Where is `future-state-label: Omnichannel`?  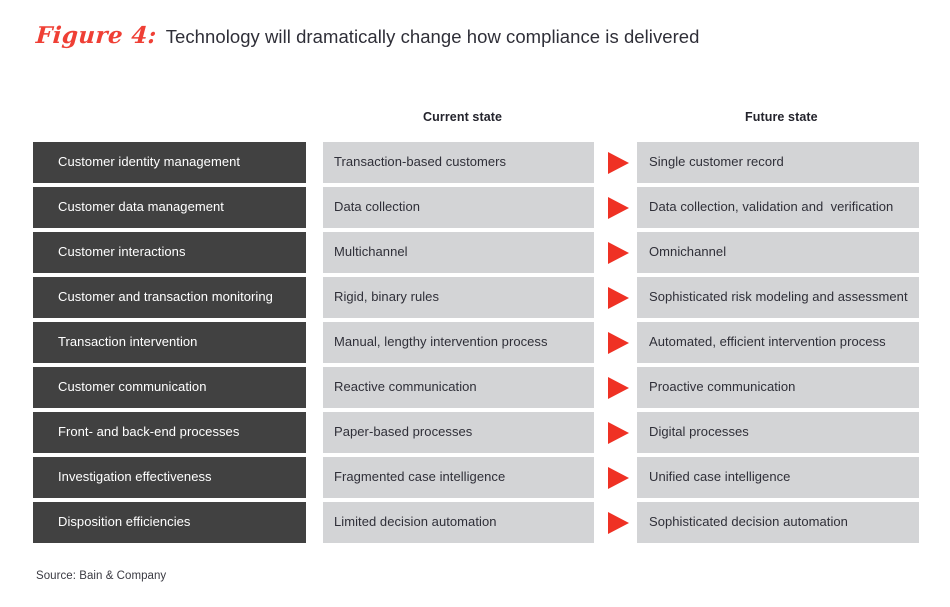
future-state-label: Omnichannel is located at coordinates (688, 252).